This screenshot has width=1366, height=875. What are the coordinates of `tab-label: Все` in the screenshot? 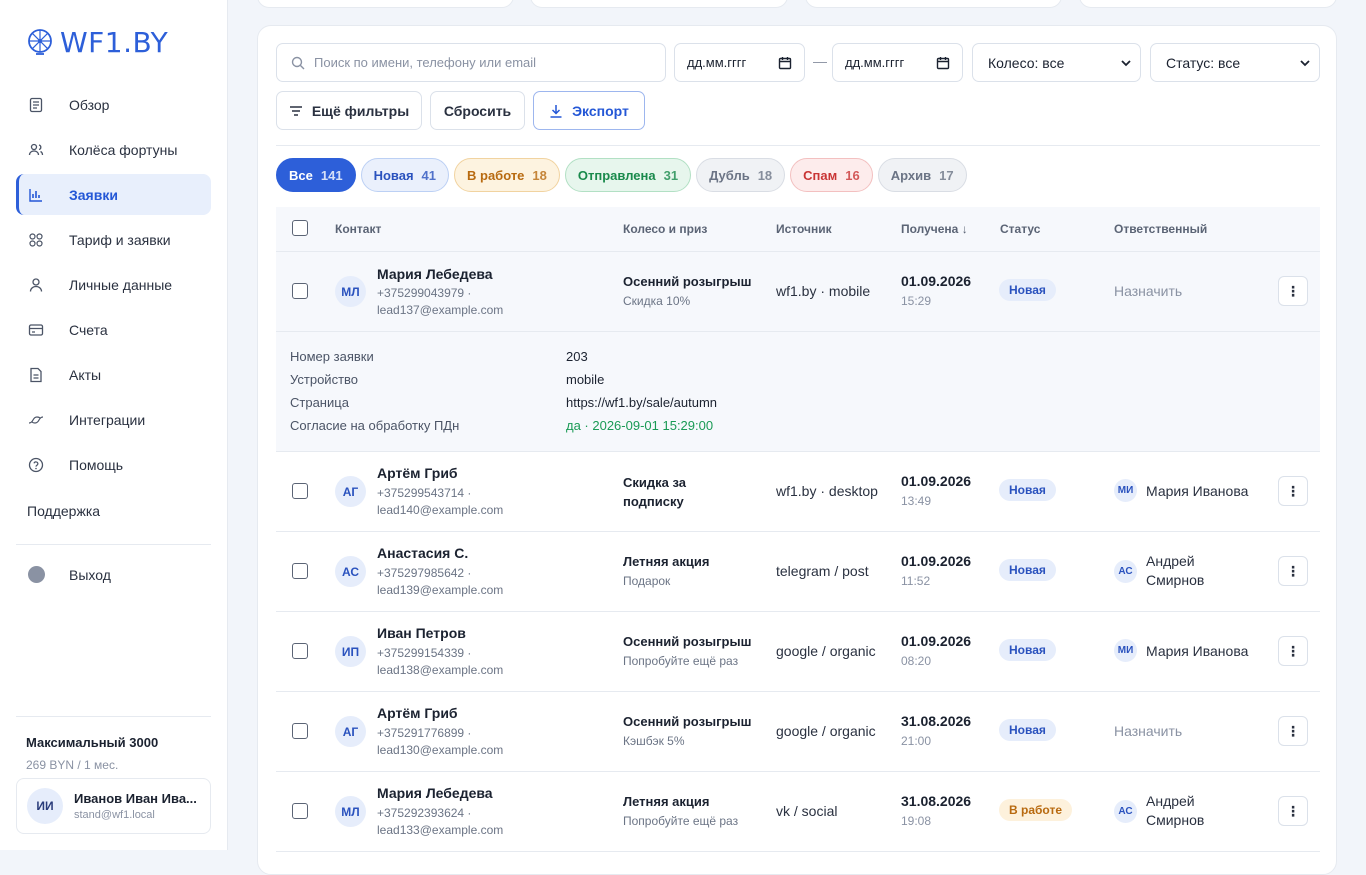 It's located at (301, 175).